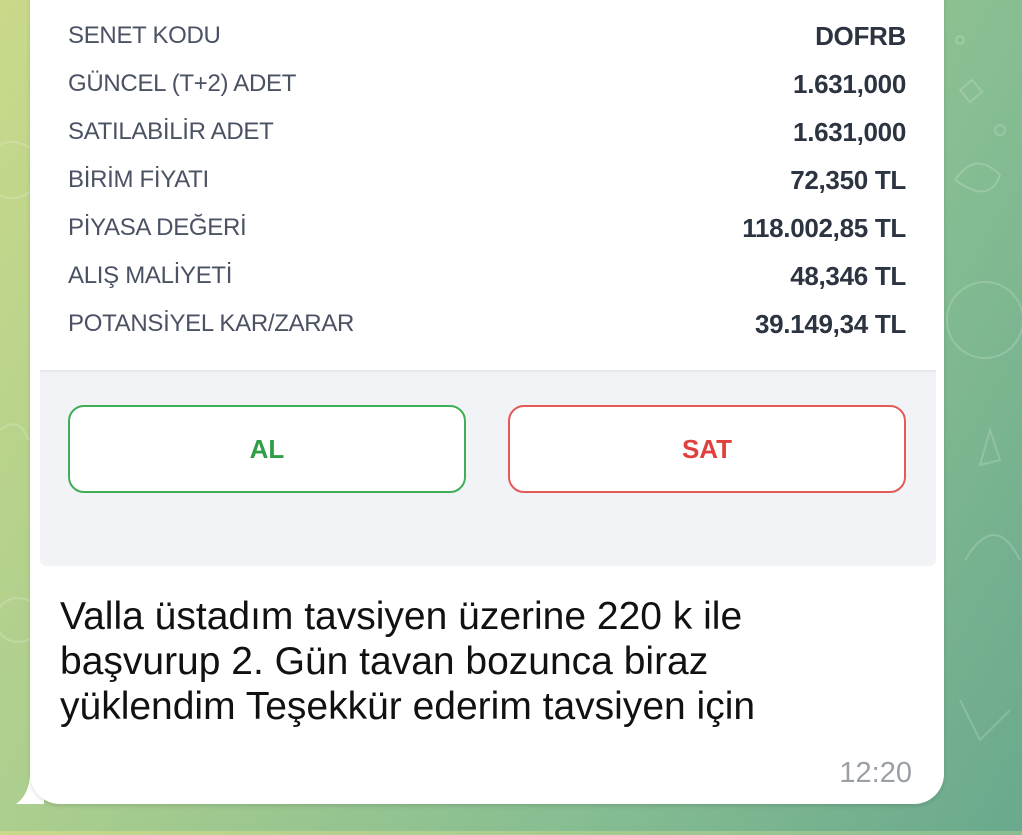  Describe the element at coordinates (487, 180) in the screenshot. I see `row-birim-fiyati: BİRİM FİYATI 72,350 TL` at that location.